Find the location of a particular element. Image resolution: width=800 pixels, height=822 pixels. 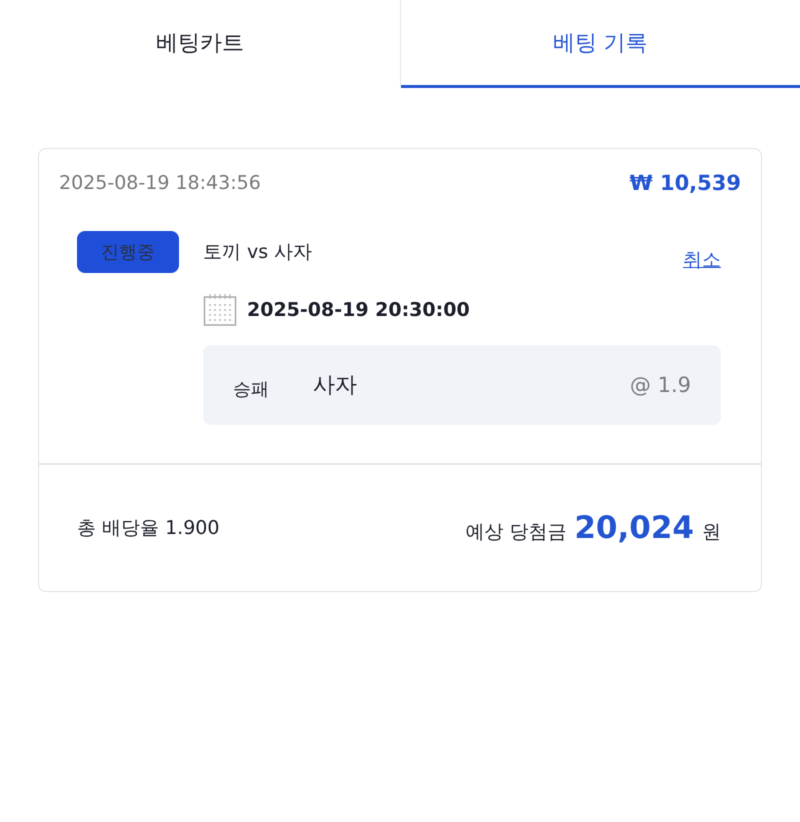

stake-amount: ₩ 10,539 is located at coordinates (685, 183).